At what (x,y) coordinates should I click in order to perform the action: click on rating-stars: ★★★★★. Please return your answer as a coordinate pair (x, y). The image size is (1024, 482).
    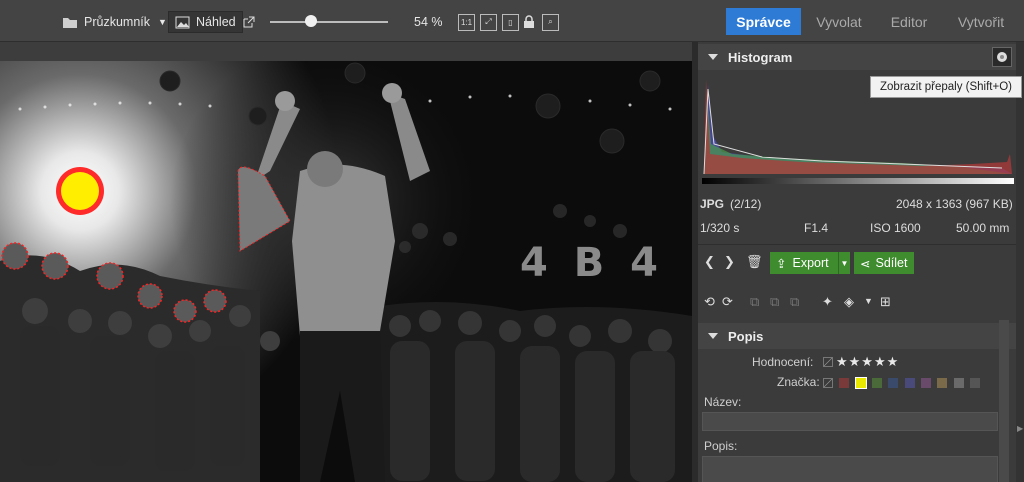
    Looking at the image, I should click on (861, 362).